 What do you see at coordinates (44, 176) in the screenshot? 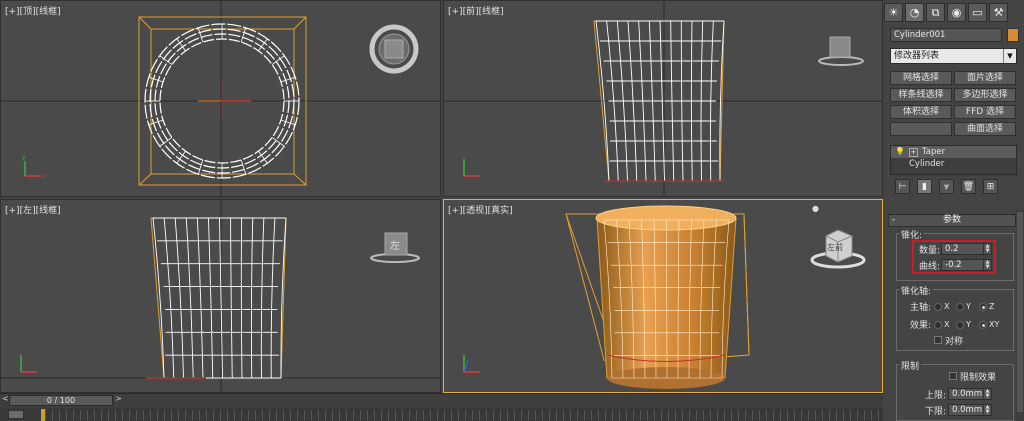
I see `svg-text: x` at bounding box center [44, 176].